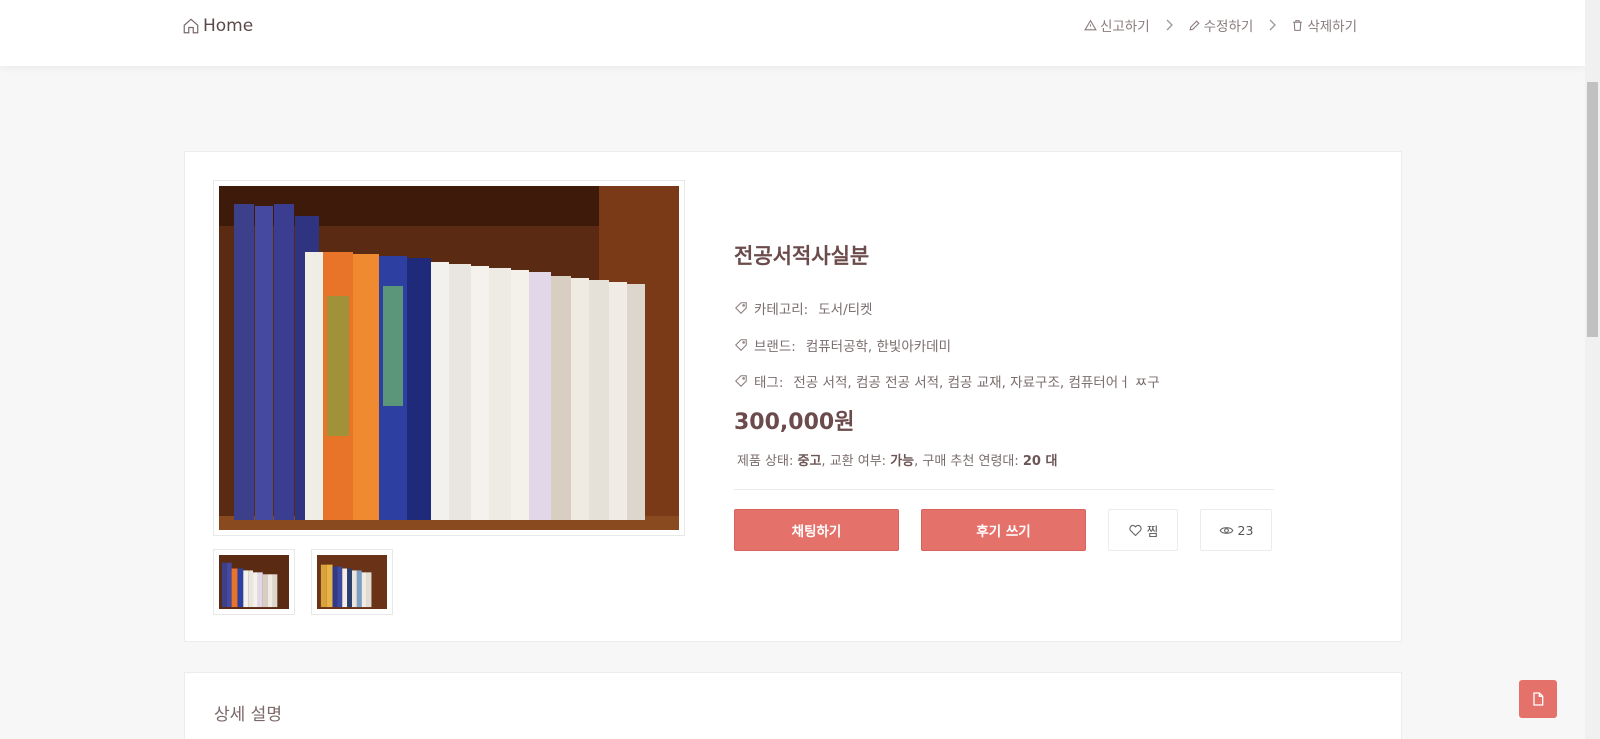  What do you see at coordinates (765, 461) in the screenshot?
I see `condition-label: 제품 상태:` at bounding box center [765, 461].